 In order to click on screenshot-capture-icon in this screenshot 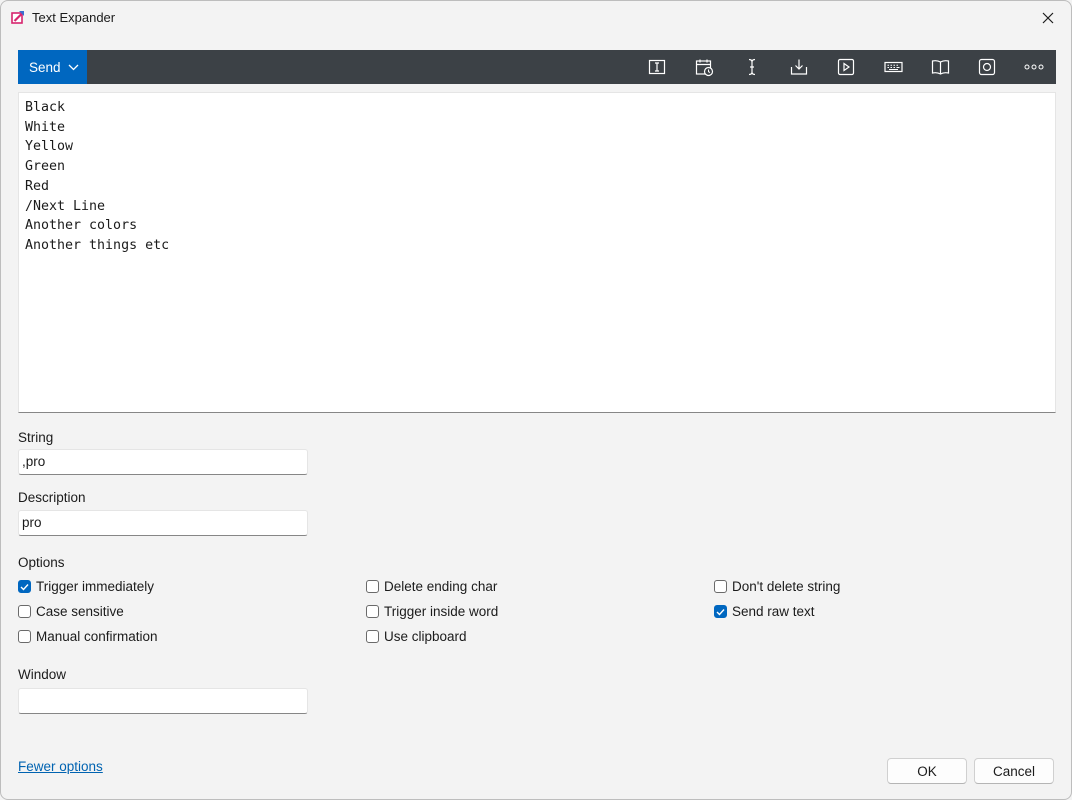, I will do `click(987, 67)`.